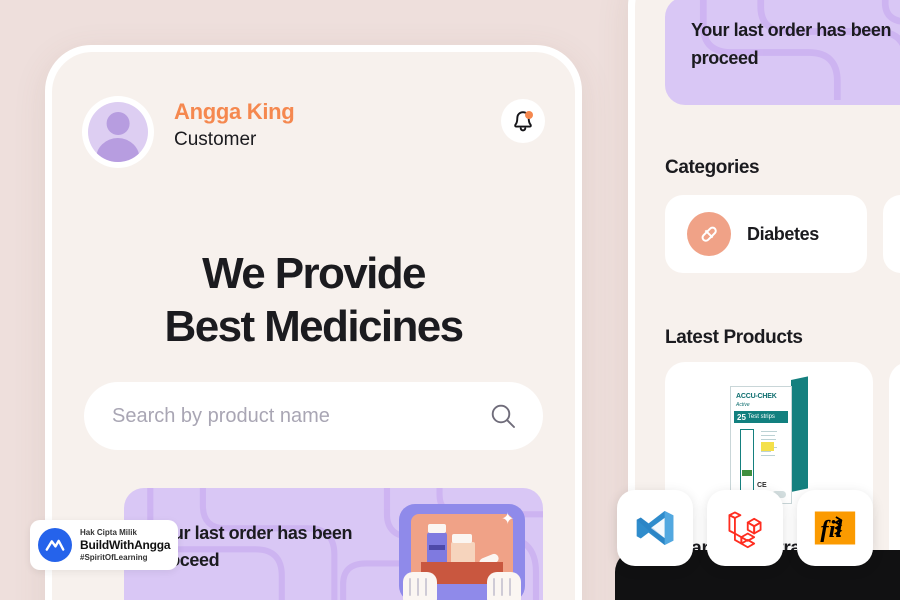  What do you see at coordinates (741, 417) in the screenshot?
I see `box-qty: 25` at bounding box center [741, 417].